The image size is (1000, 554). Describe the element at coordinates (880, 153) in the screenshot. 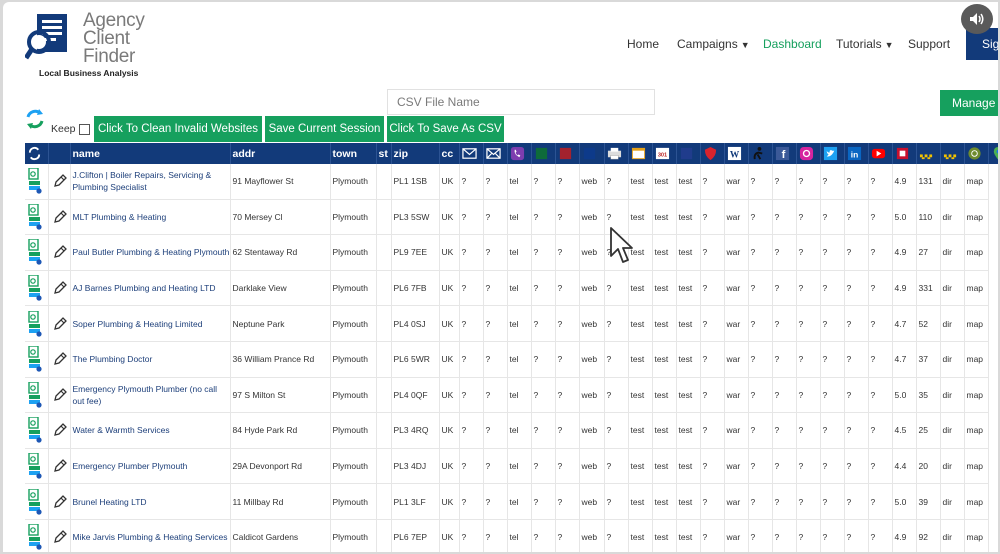

I see `header-youtube` at that location.